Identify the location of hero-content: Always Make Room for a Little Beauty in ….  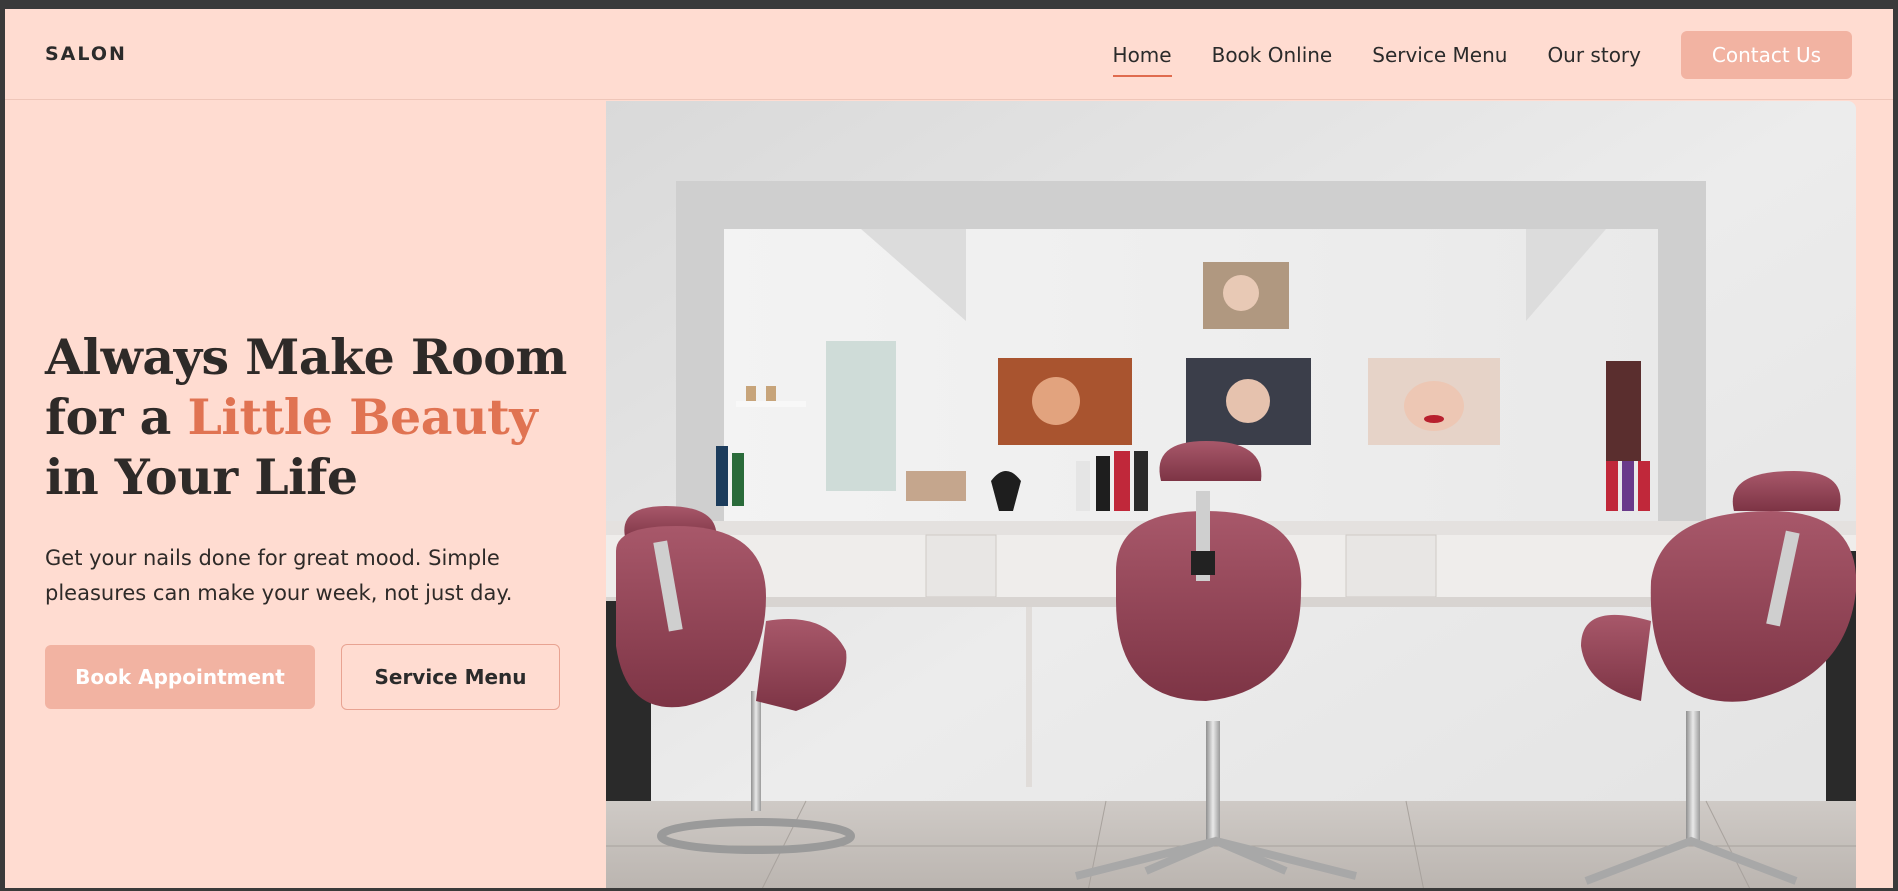
(315, 469).